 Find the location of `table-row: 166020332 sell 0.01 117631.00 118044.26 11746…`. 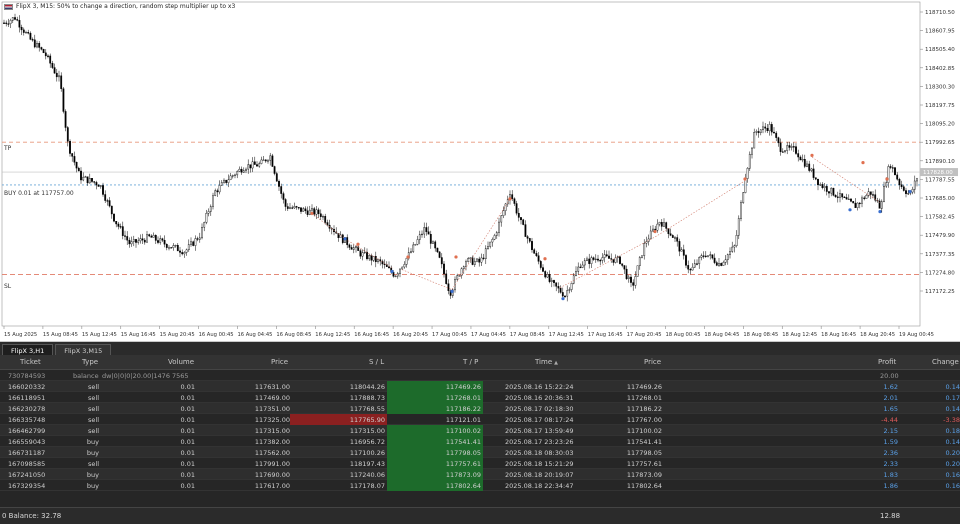

table-row: 166020332 sell 0.01 117631.00 118044.26 11746… is located at coordinates (480, 386).